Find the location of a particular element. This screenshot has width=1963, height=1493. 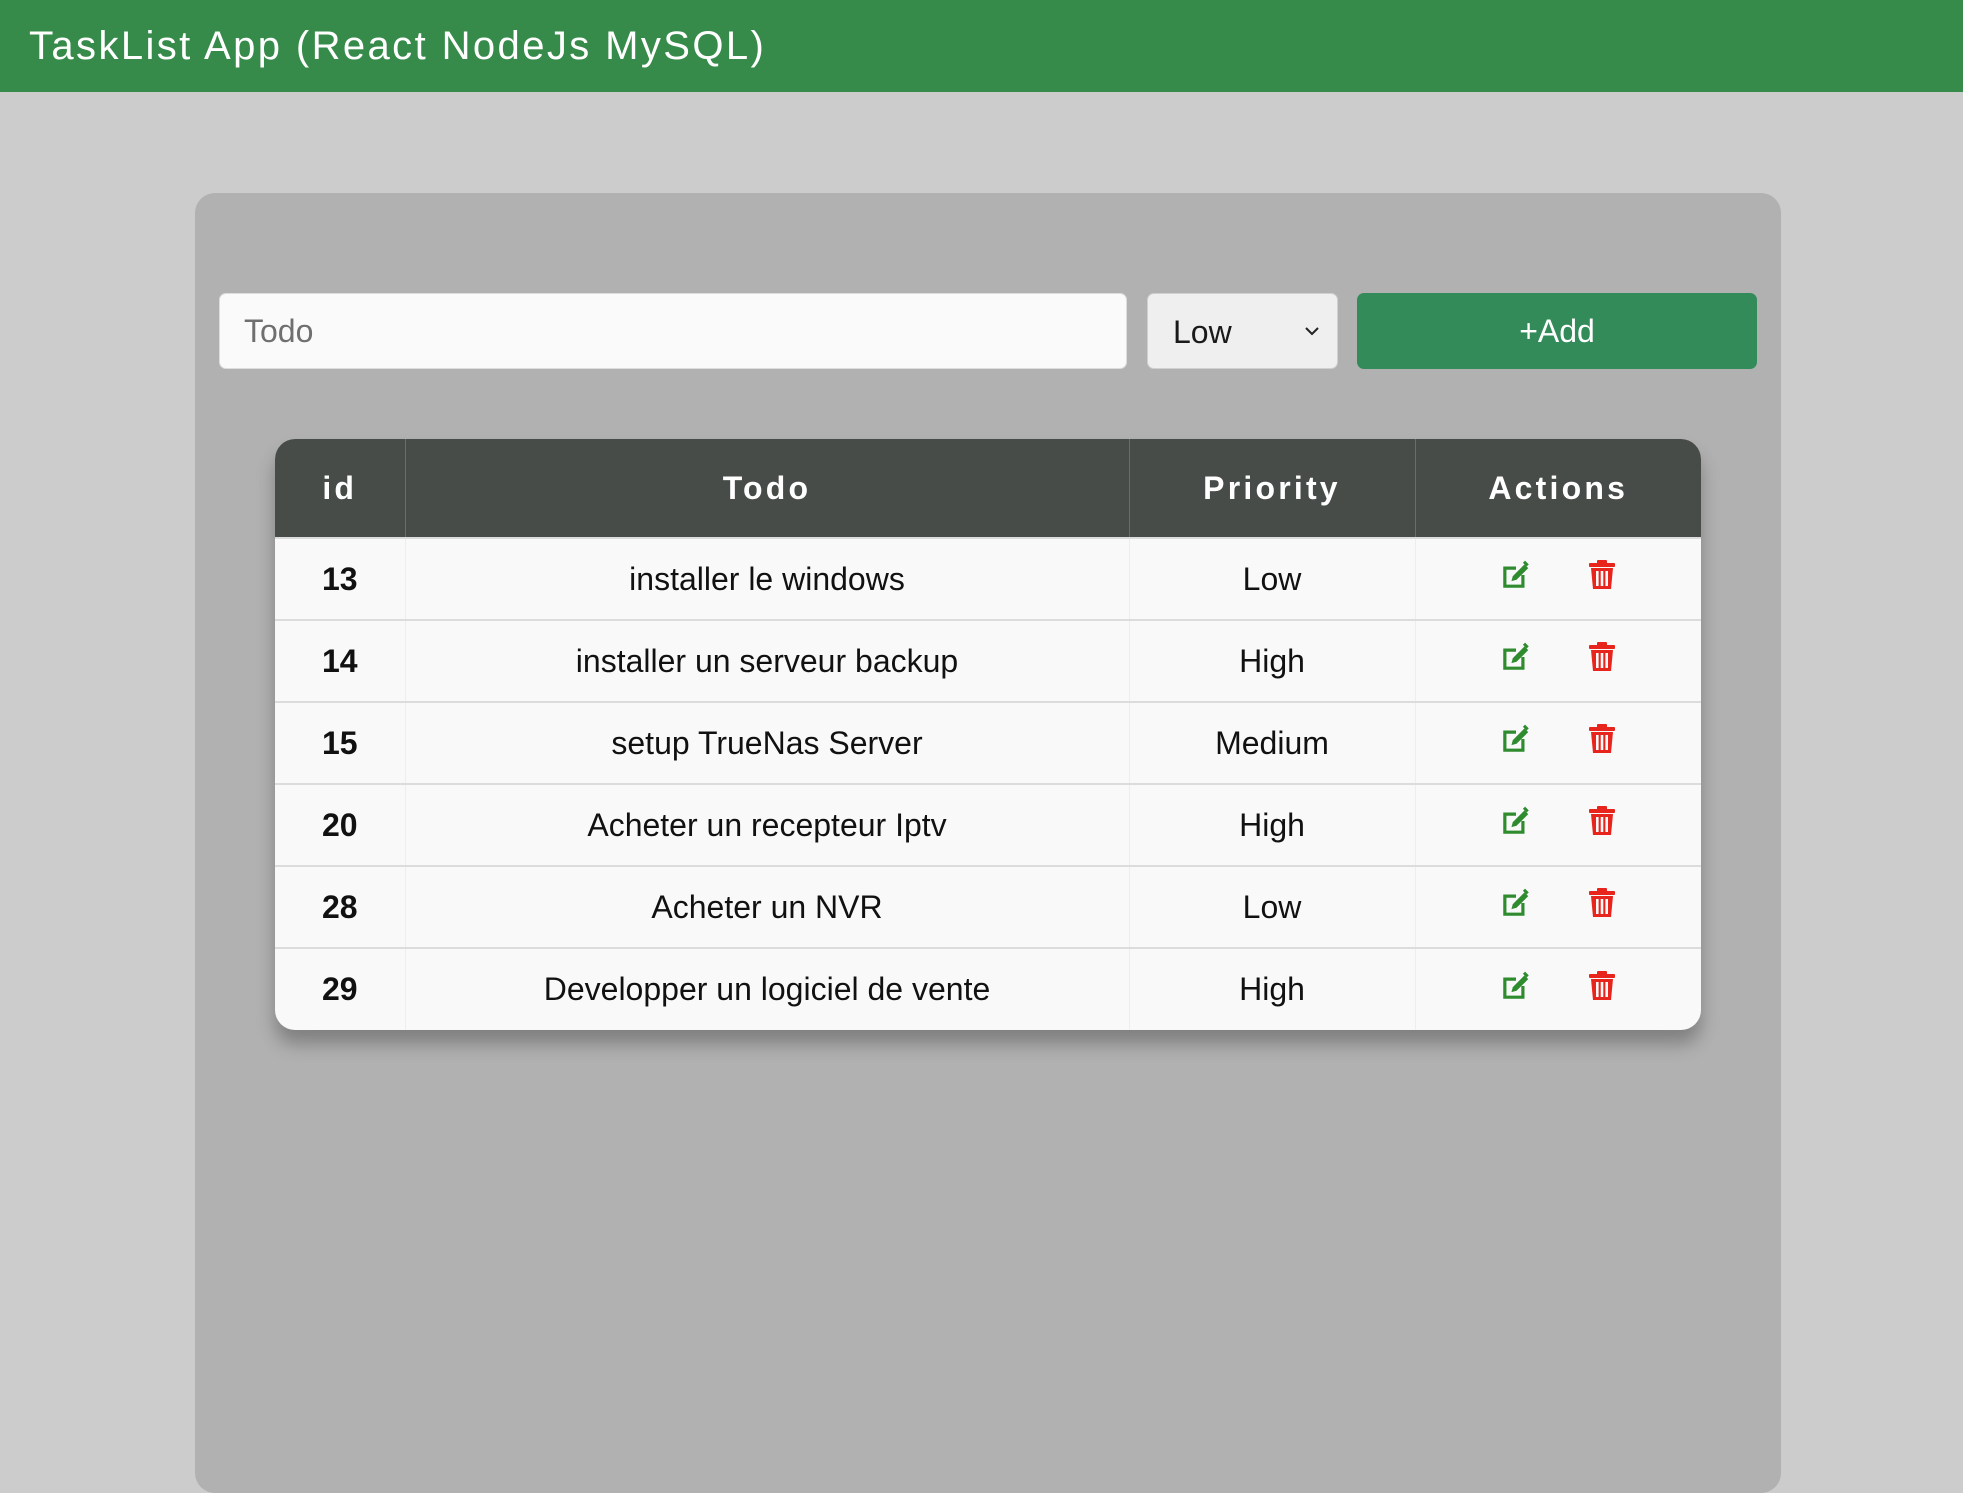

column-header-todo: Todo is located at coordinates (766, 488).